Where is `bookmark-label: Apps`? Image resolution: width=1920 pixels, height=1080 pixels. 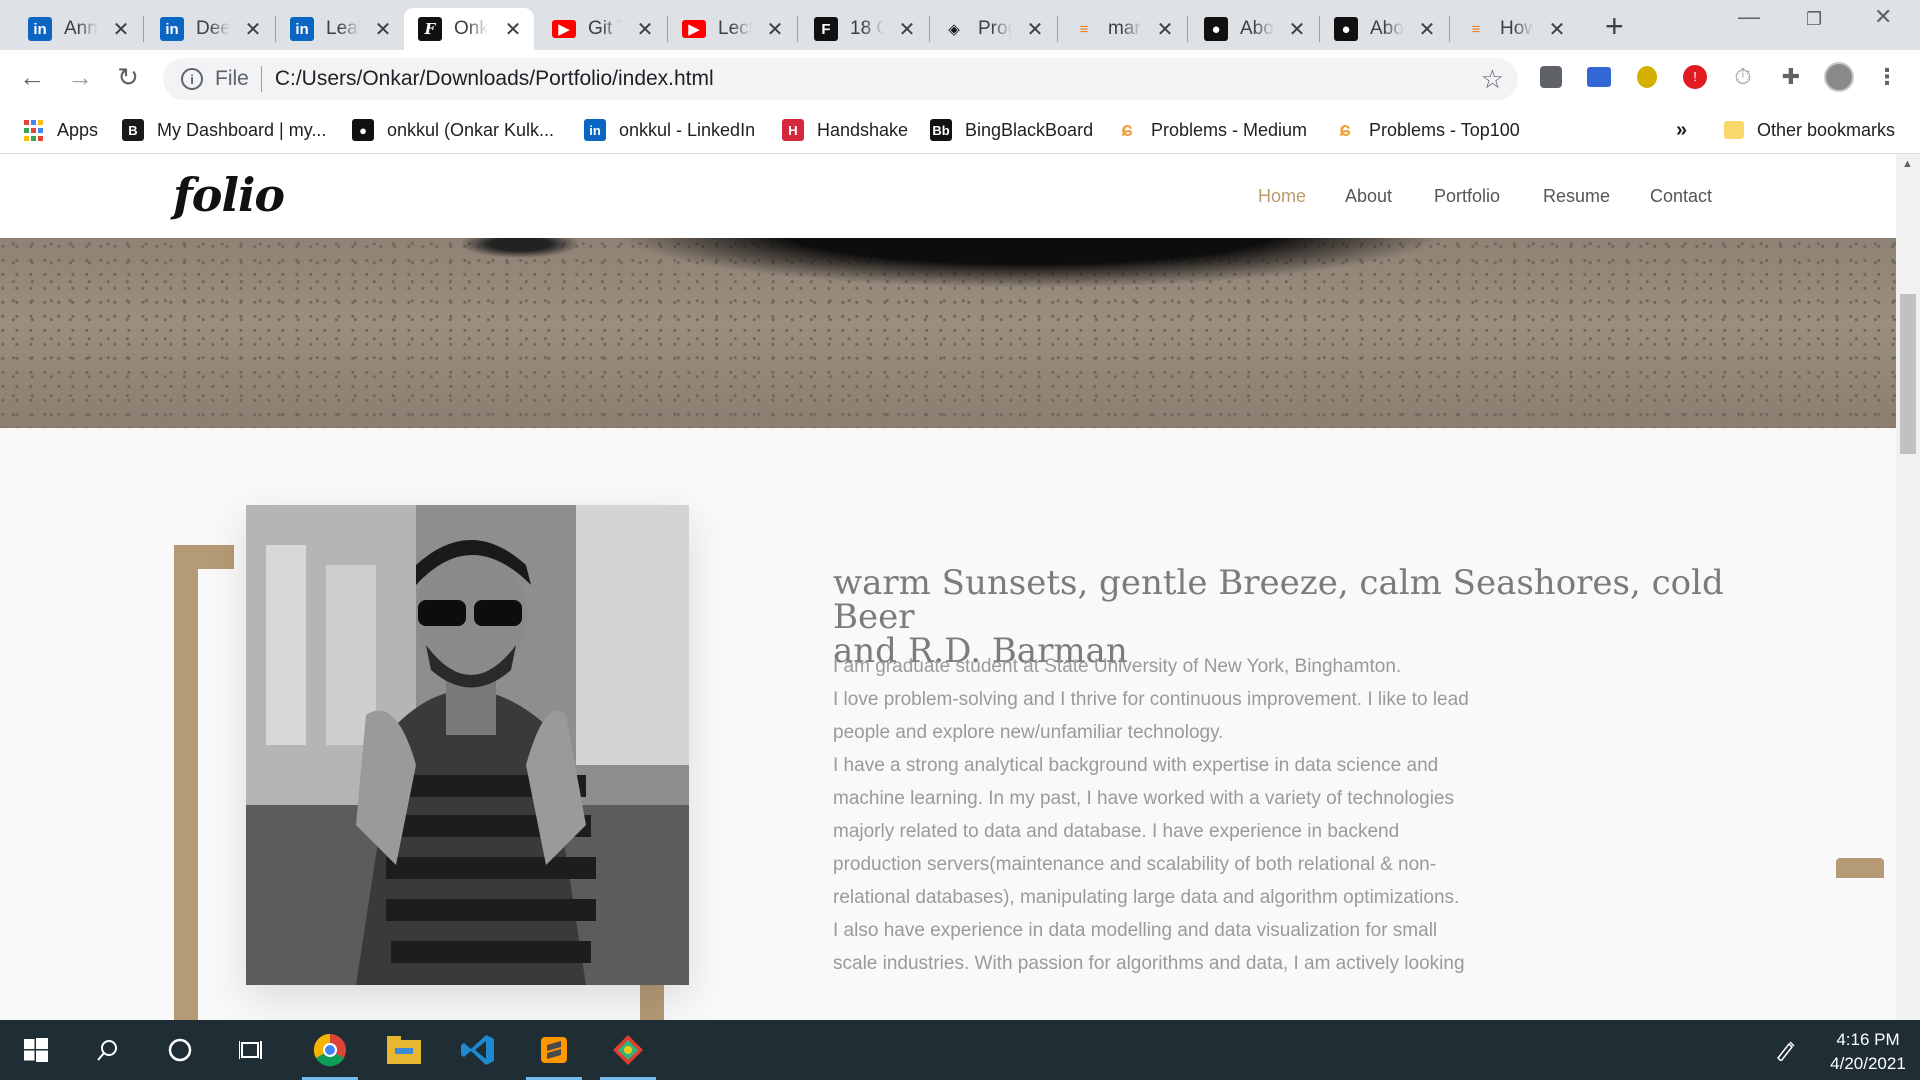 bookmark-label: Apps is located at coordinates (78, 129).